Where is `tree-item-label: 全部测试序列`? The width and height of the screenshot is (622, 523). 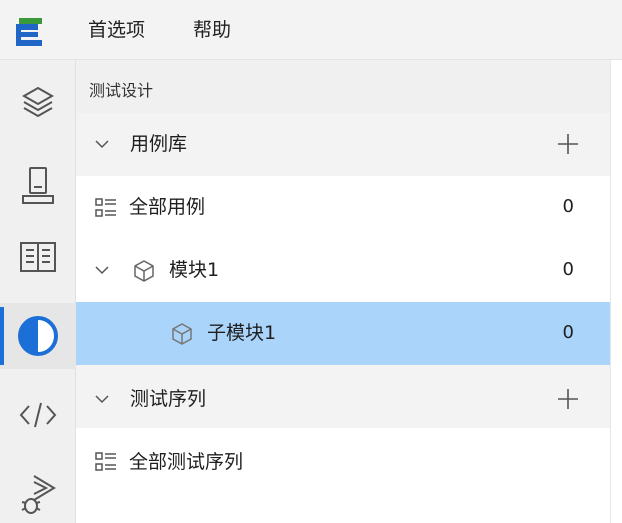
tree-item-label: 全部测试序列 is located at coordinates (186, 462).